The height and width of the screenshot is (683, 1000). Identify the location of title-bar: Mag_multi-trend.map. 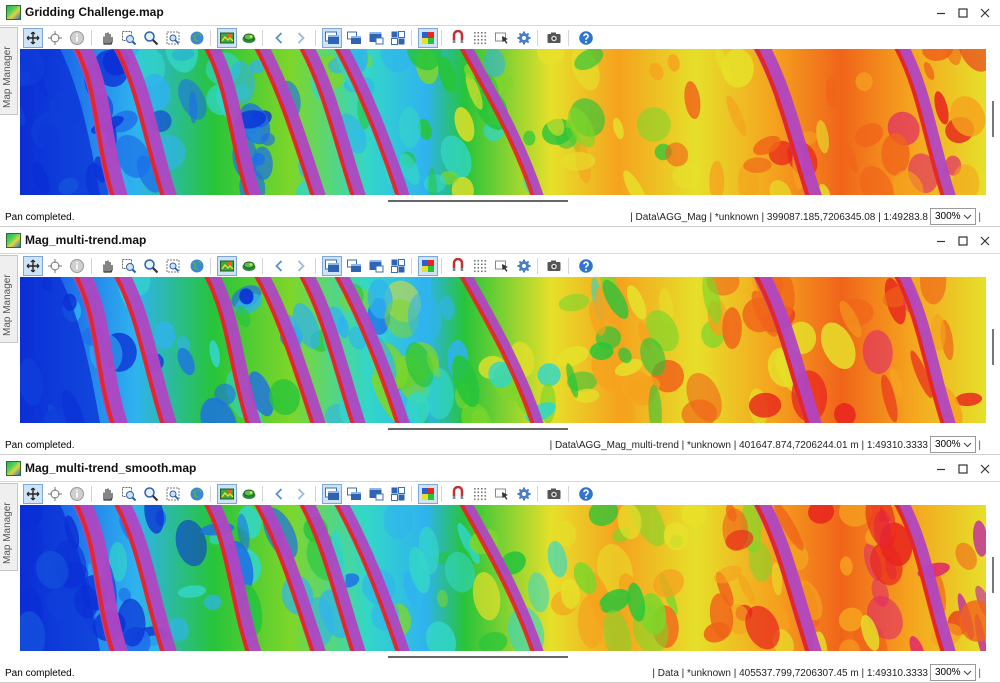
(500, 241).